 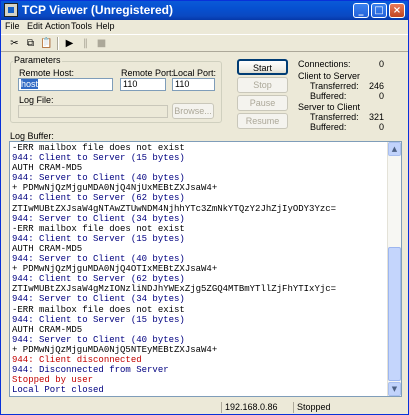 I want to click on remote-host-input: host, so click(x=65, y=84).